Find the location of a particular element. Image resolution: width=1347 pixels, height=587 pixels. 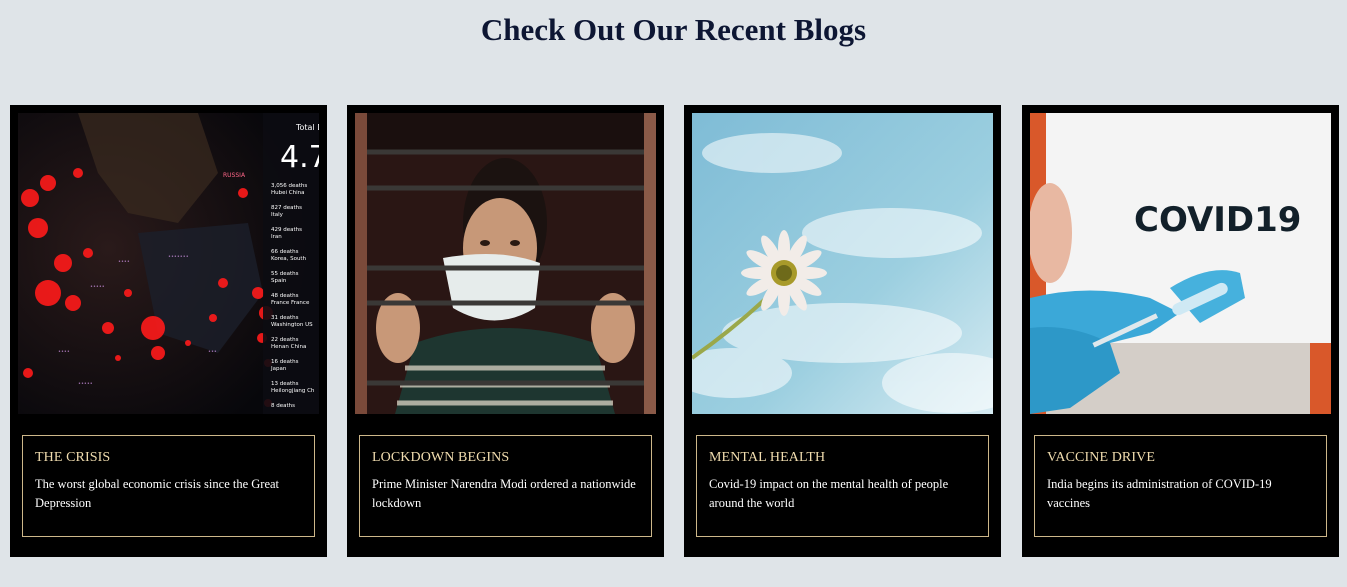

woman-mask-behind-bars-image is located at coordinates (505, 263).